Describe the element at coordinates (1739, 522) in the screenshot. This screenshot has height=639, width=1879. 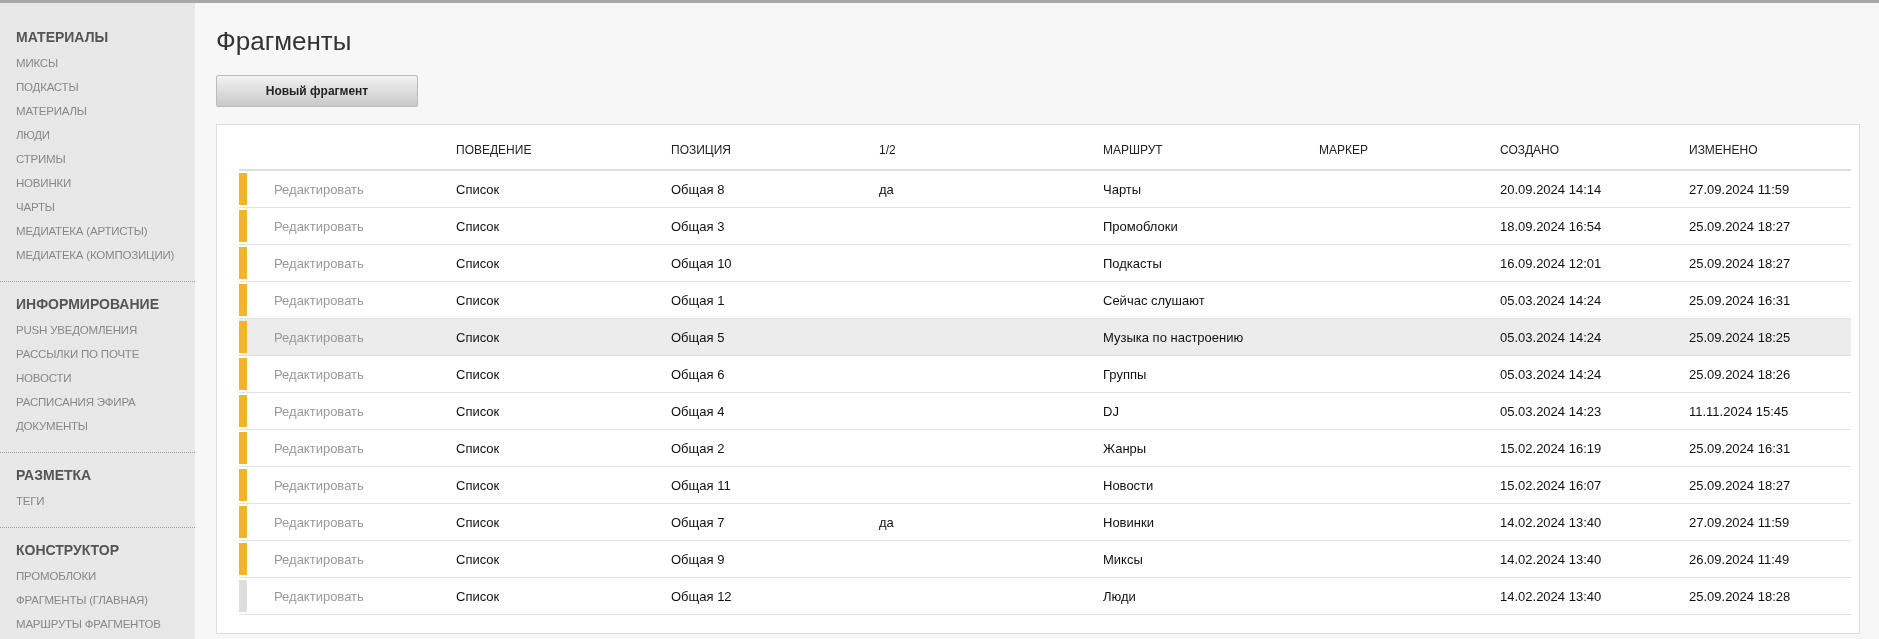
I see `table-cell: 27.09.2024 11:59` at that location.